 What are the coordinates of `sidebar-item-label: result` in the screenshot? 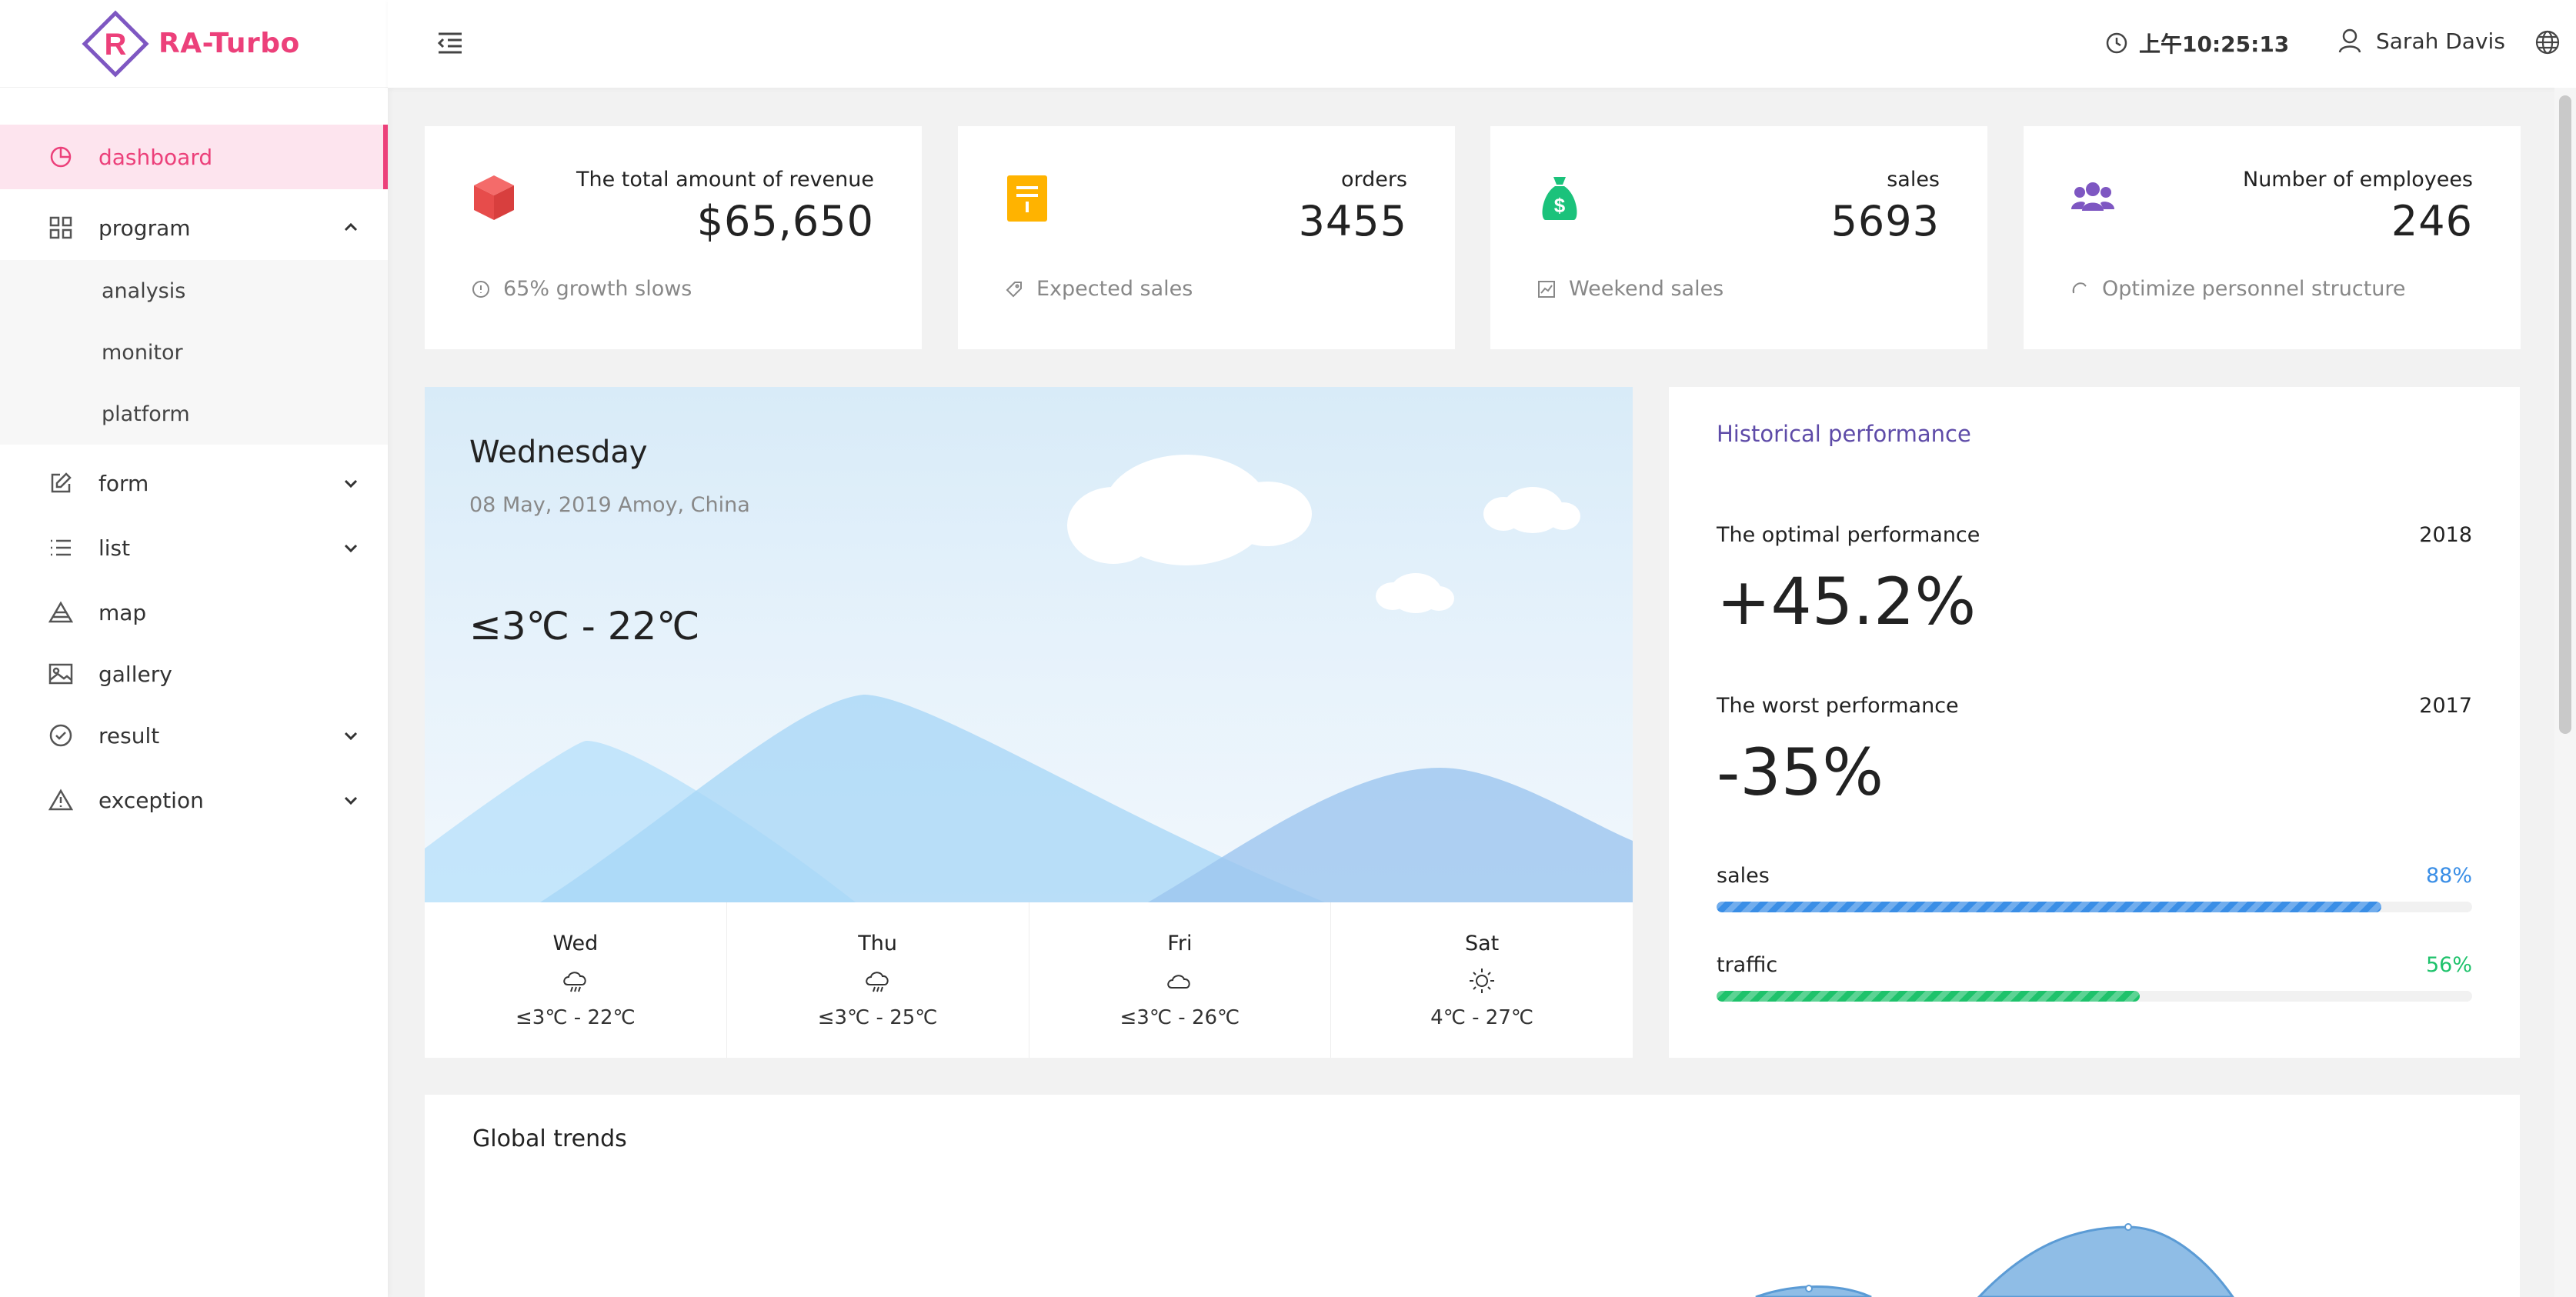 It's located at (129, 736).